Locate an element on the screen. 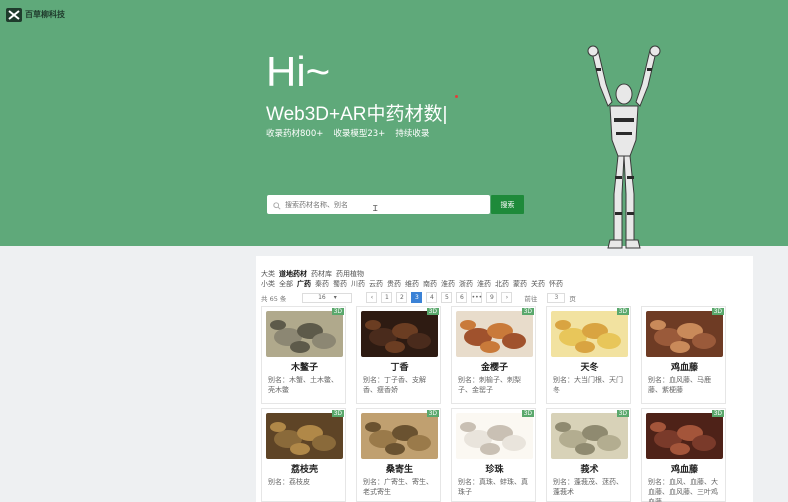 The height and width of the screenshot is (502, 788). herb-name: 丁香 is located at coordinates (399, 368).